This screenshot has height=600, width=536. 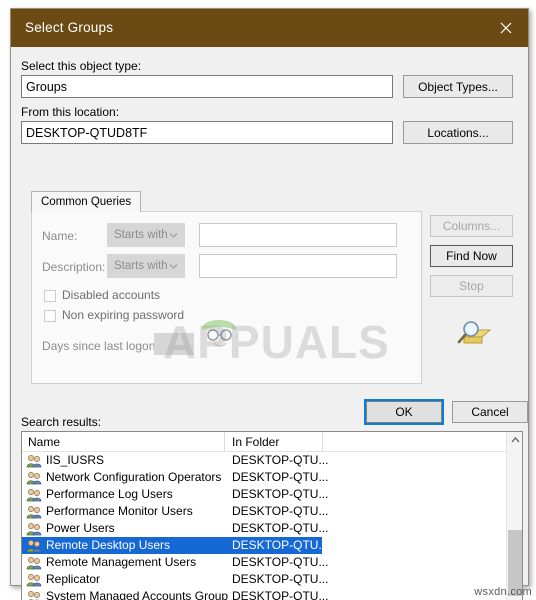 I want to click on ok-button: OK, so click(x=404, y=412).